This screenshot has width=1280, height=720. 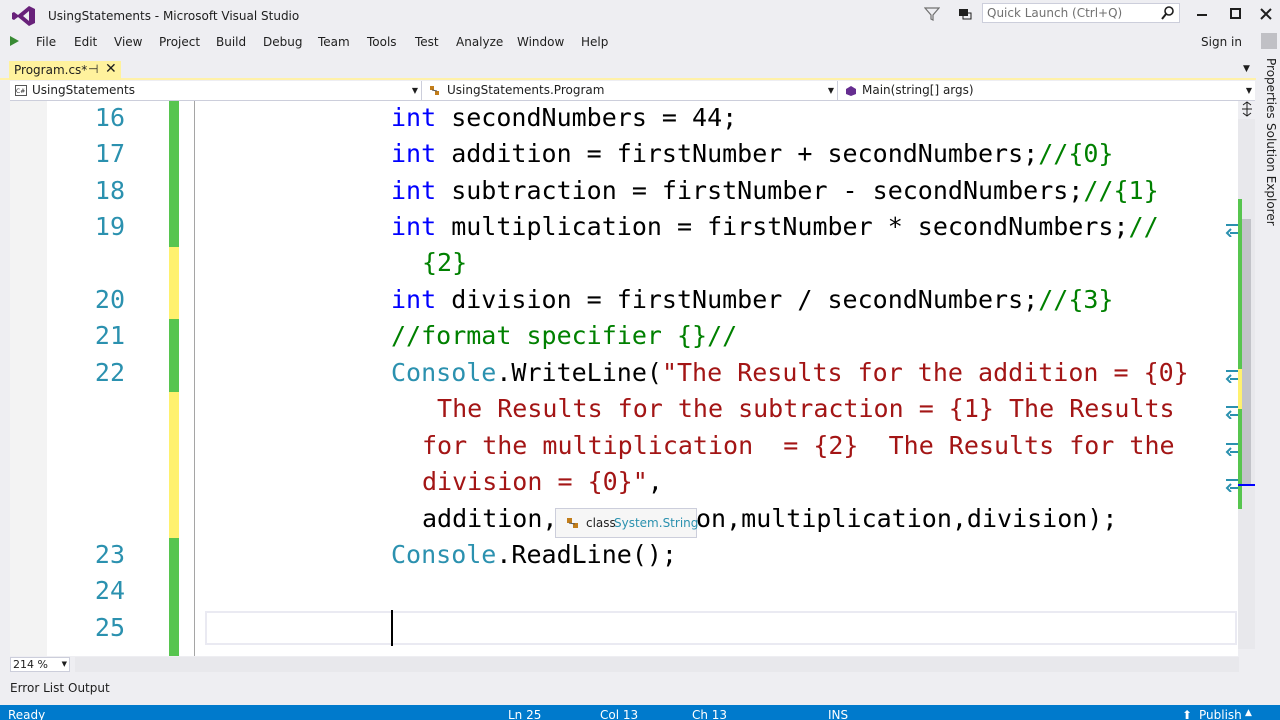 What do you see at coordinates (1221, 42) in the screenshot?
I see `sign-in-link: Sign in` at bounding box center [1221, 42].